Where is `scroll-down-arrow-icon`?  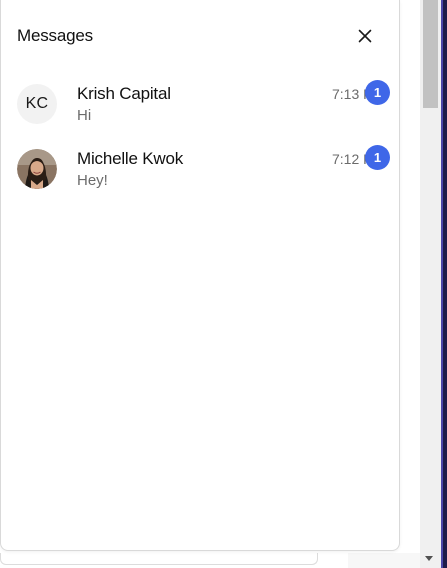
scroll-down-arrow-icon is located at coordinates (429, 558).